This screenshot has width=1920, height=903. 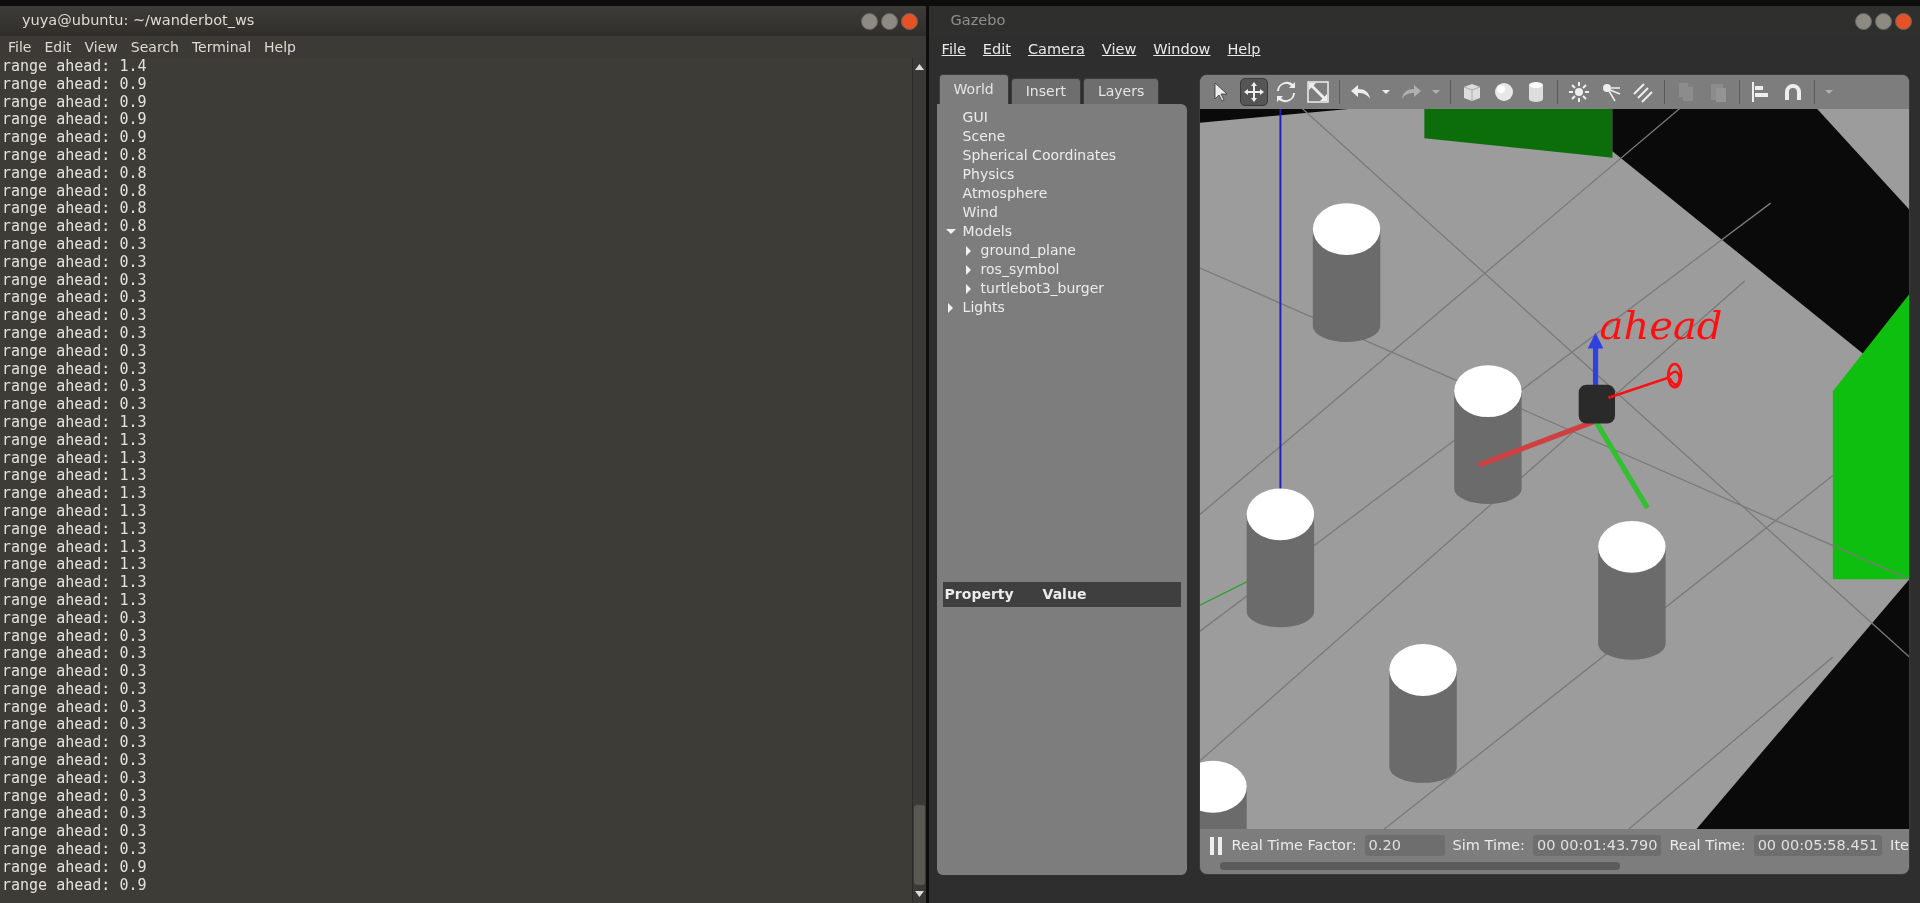 I want to click on menu-item: Camera, so click(x=1056, y=50).